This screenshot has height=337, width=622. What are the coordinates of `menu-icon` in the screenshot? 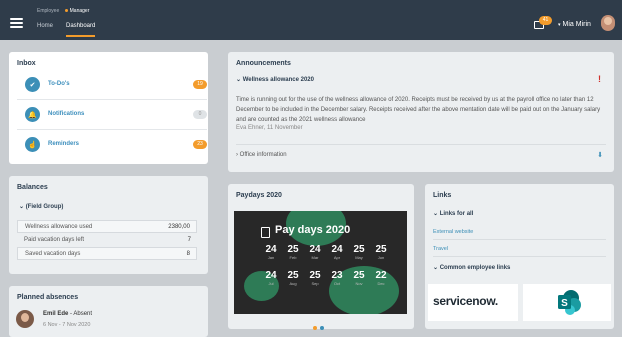 It's located at (16, 23).